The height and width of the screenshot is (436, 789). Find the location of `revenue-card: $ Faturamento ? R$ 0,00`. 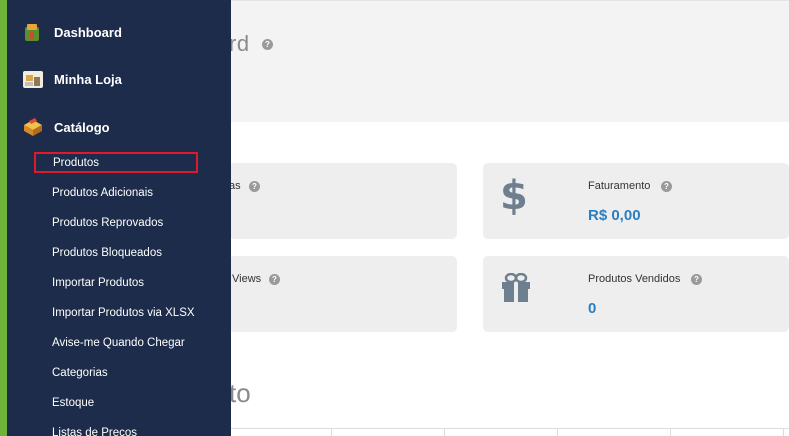

revenue-card: $ Faturamento ? R$ 0,00 is located at coordinates (636, 201).